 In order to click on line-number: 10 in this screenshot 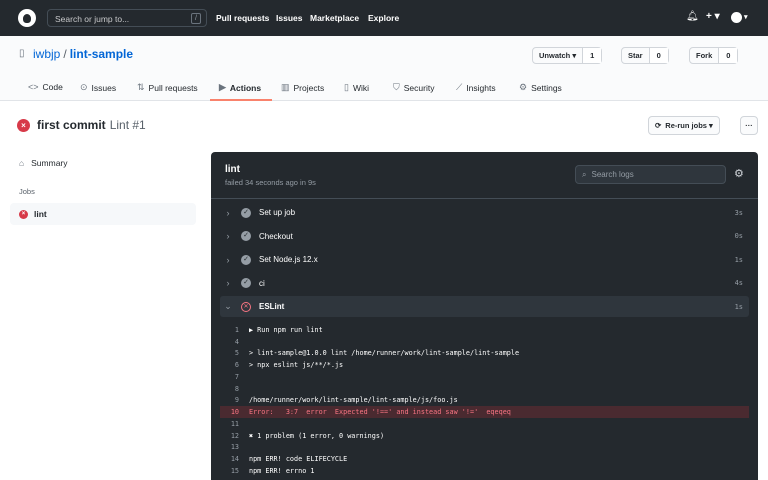, I will do `click(234, 412)`.